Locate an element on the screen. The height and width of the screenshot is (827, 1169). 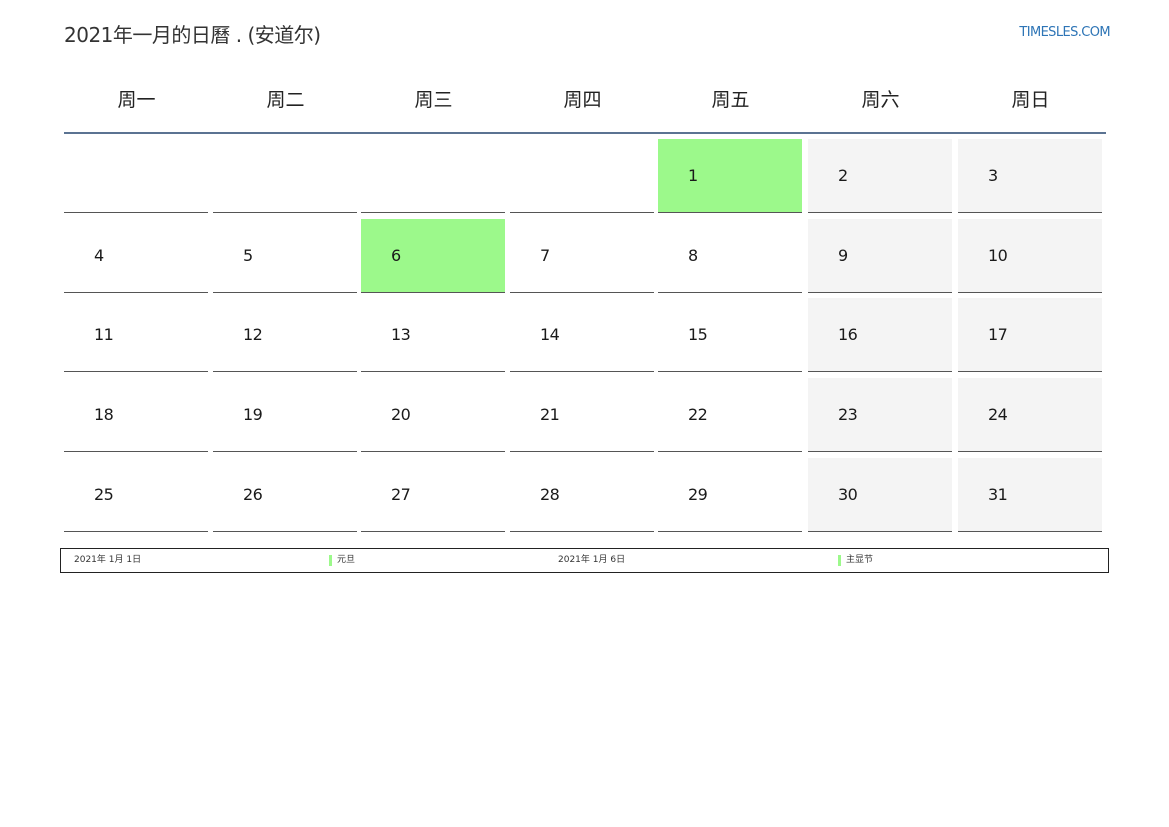
day-cell: 7 is located at coordinates (582, 256).